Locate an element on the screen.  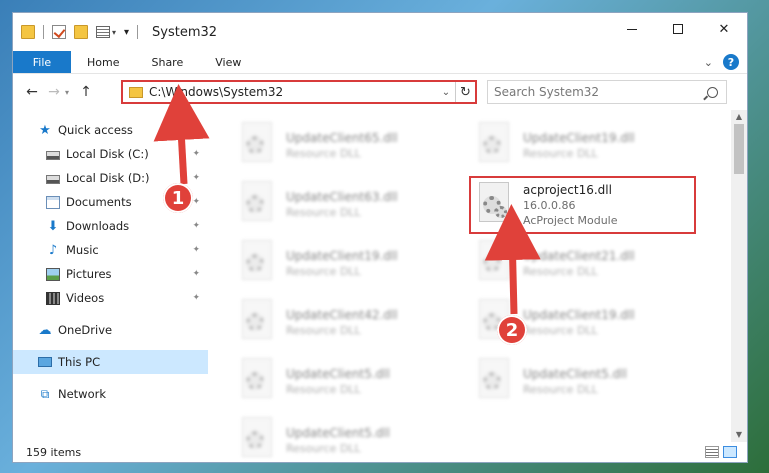
expand-ribbon-icon: ⌄ is located at coordinates (708, 62).